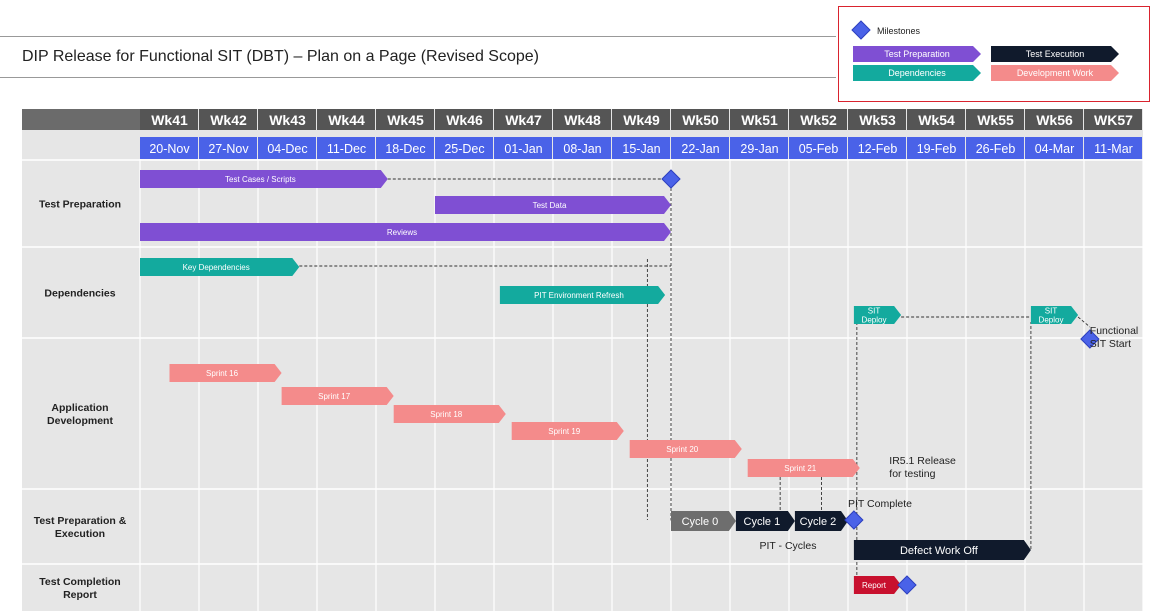  I want to click on annotation-label: PIT - Cycles, so click(788, 546).